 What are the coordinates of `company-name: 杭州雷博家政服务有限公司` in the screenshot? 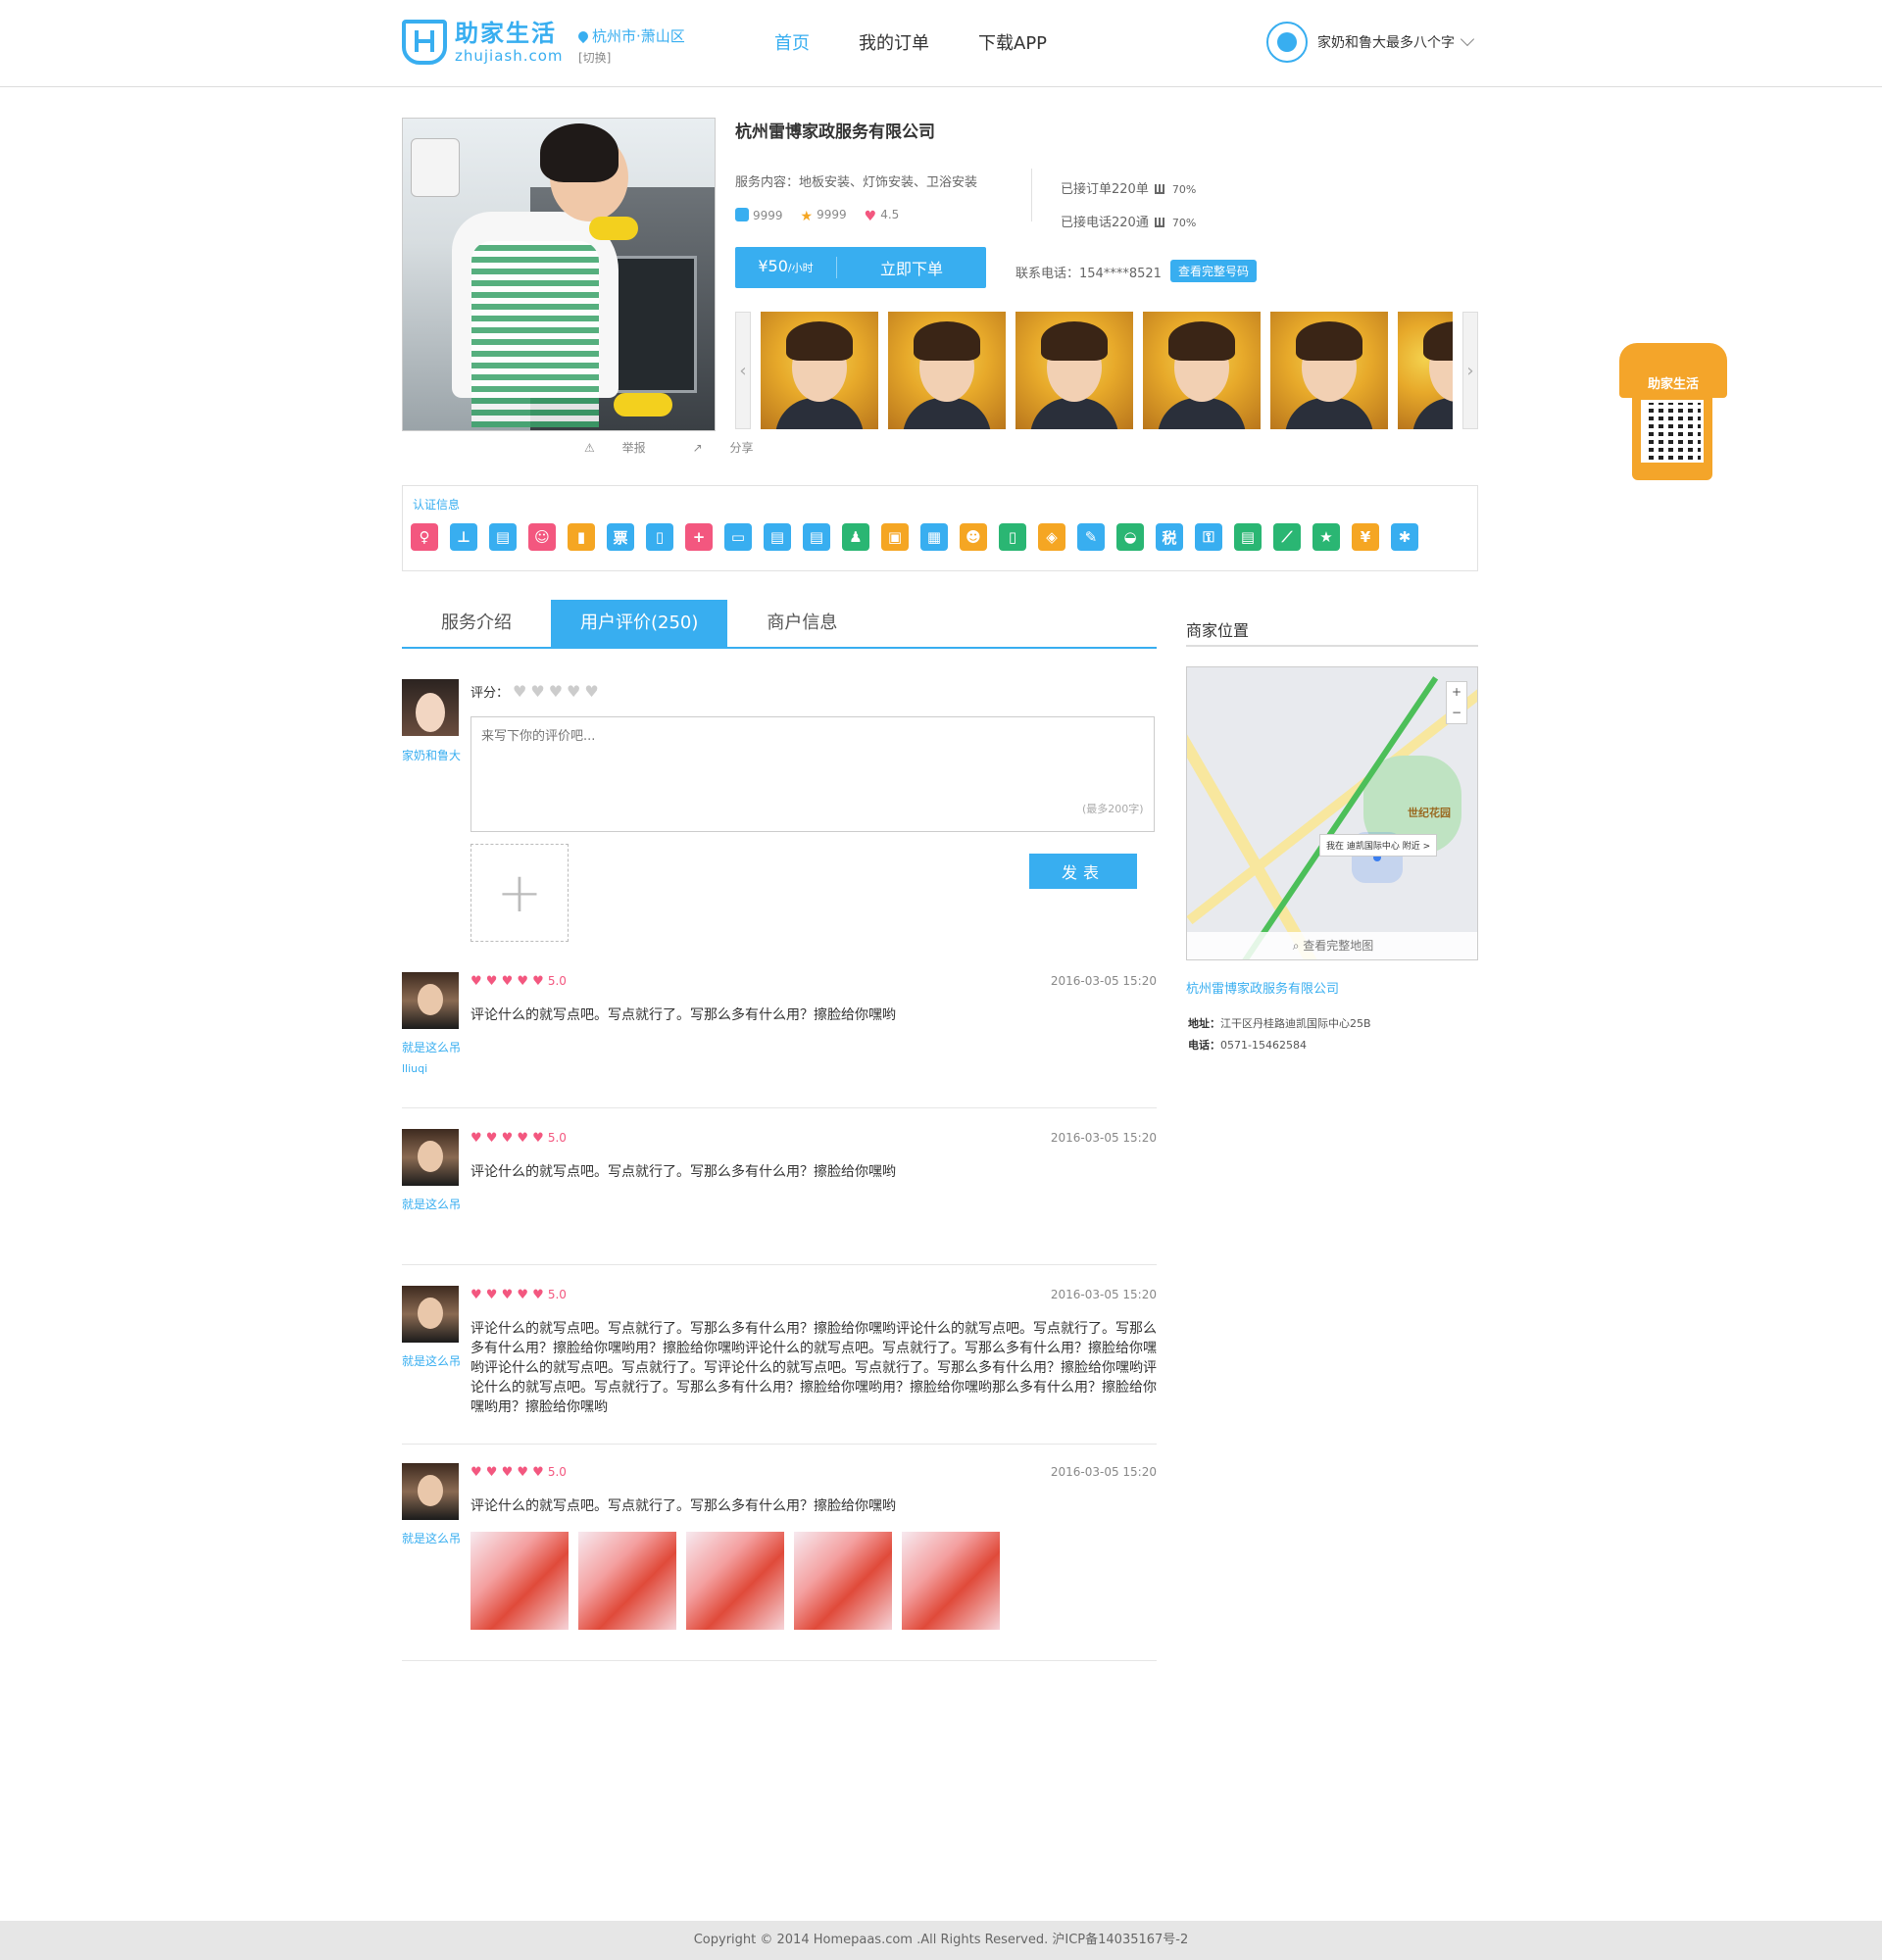 It's located at (835, 132).